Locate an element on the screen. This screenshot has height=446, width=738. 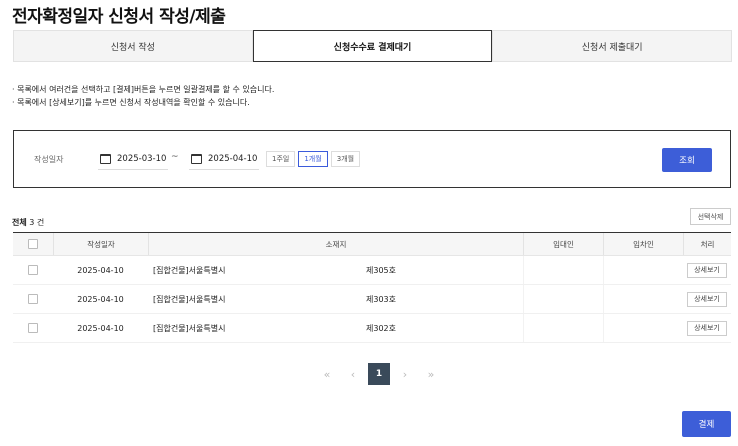
total-count: 전체 3 건 is located at coordinates (28, 222).